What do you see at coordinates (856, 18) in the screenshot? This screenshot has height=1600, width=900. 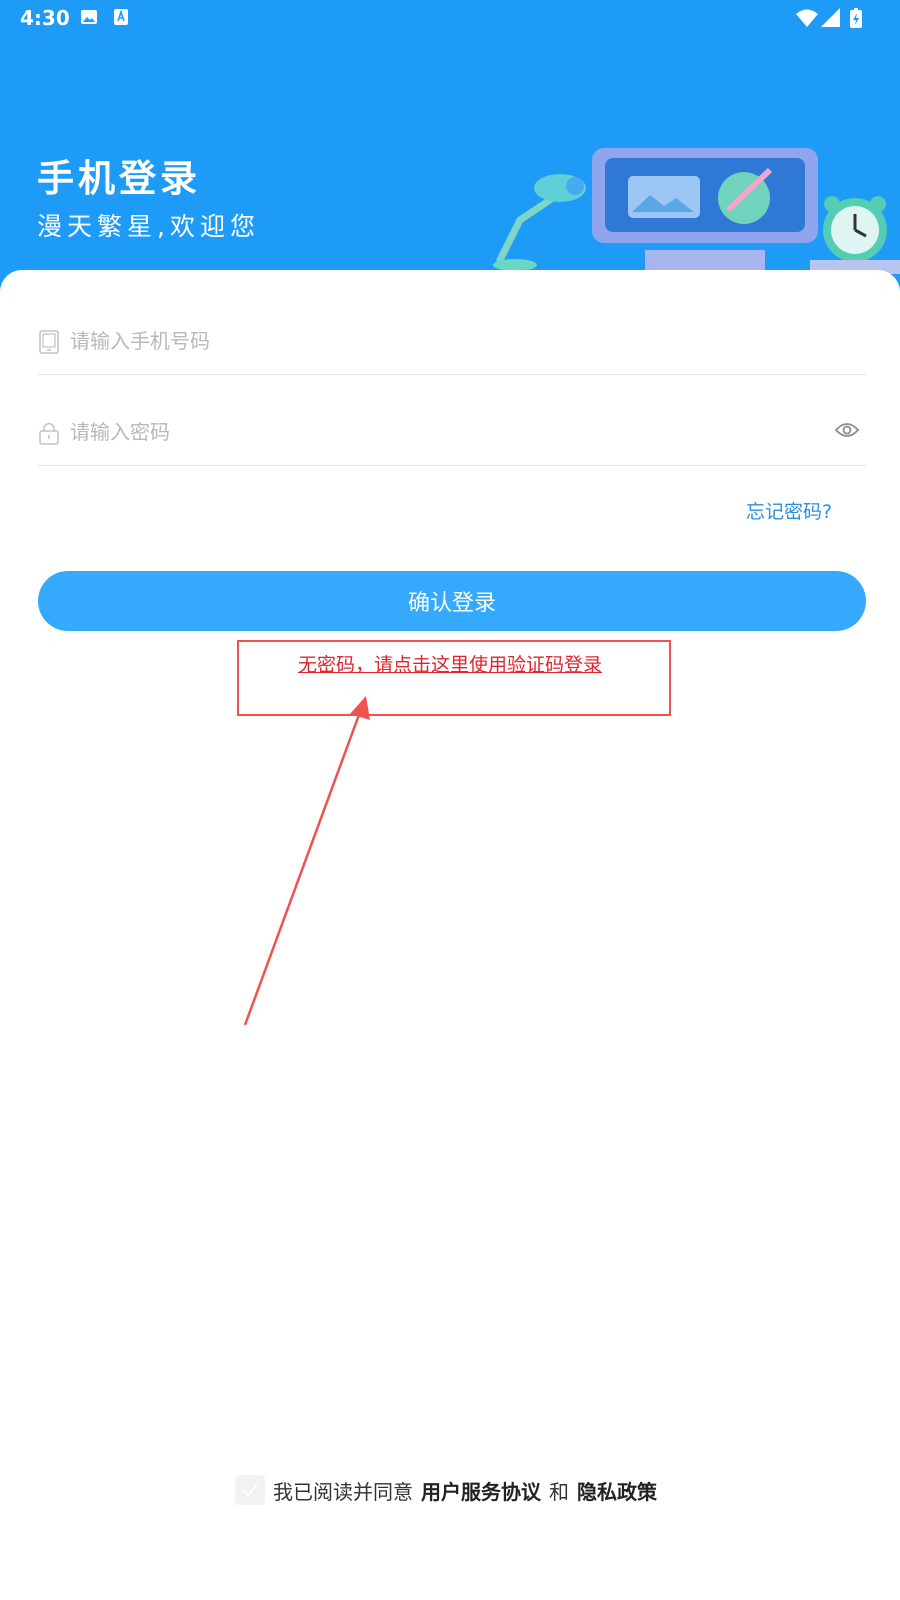 I see `battery-icon` at bounding box center [856, 18].